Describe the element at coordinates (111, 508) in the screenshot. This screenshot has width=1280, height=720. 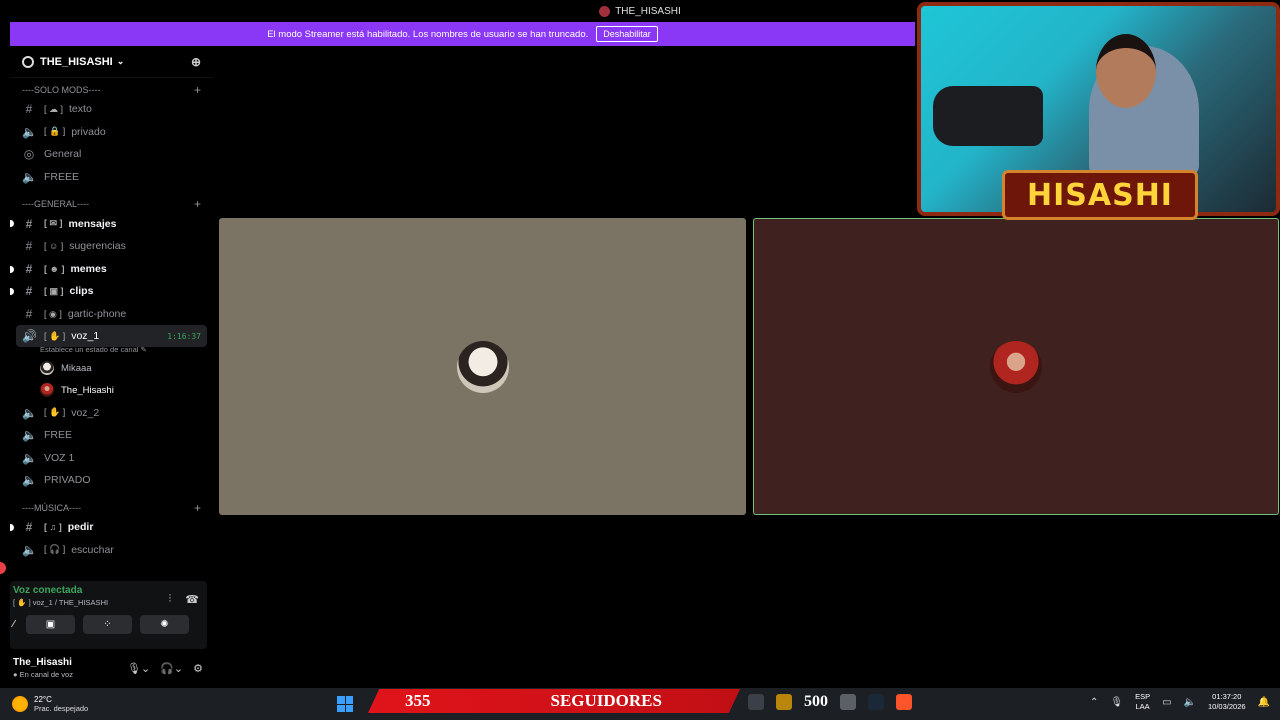
I see `category-musica: ----MÚSICA---- +` at that location.